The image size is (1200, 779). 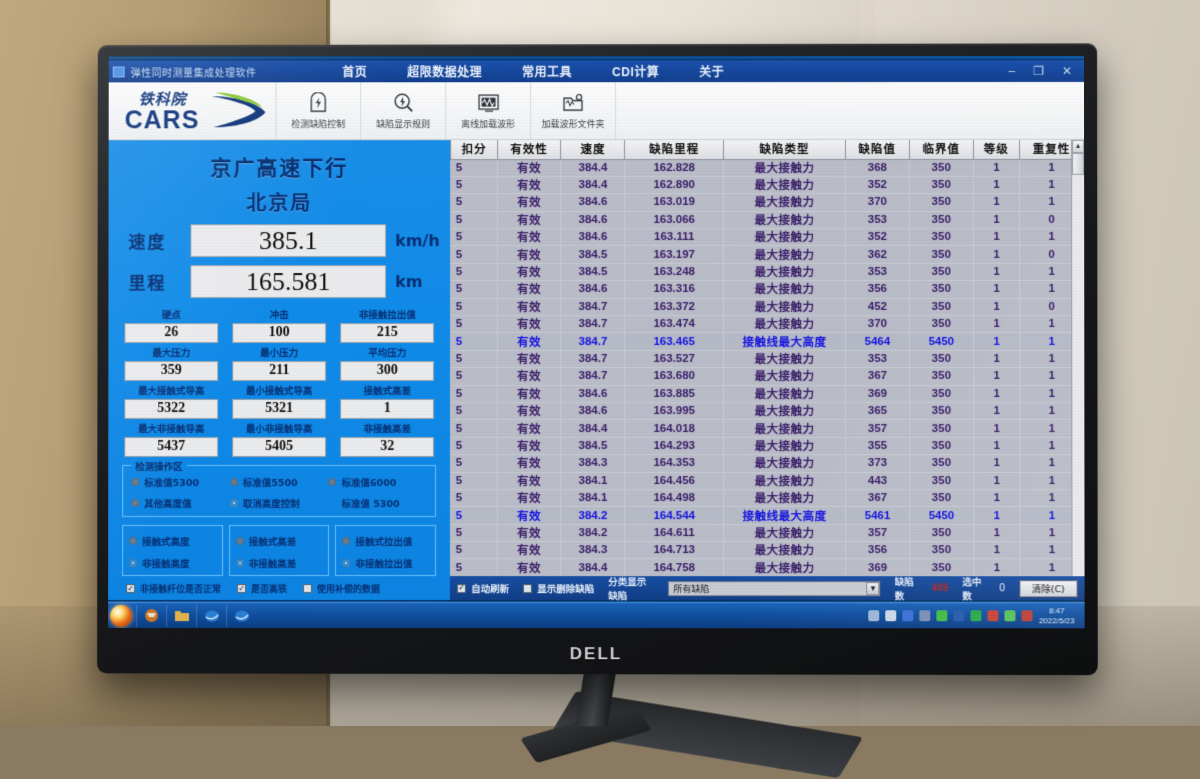 I want to click on column-header: 速度, so click(x=592, y=150).